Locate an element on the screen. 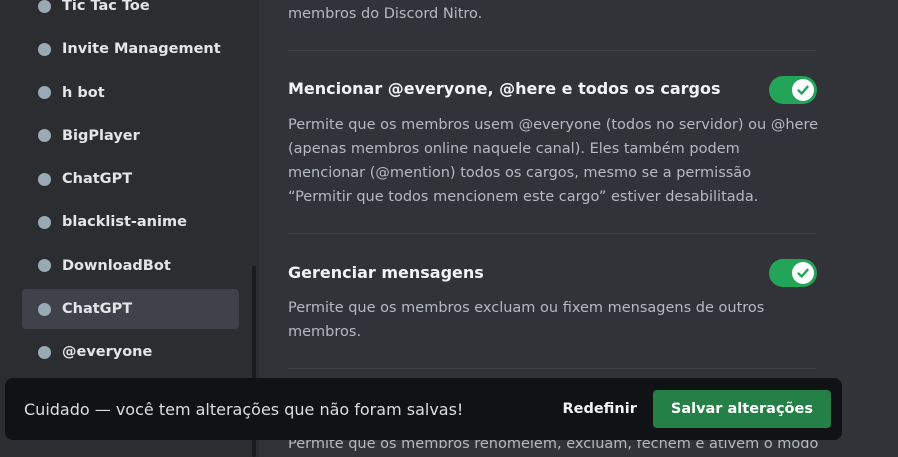 The width and height of the screenshot is (898, 457). role-label: blacklist-anime is located at coordinates (124, 222).